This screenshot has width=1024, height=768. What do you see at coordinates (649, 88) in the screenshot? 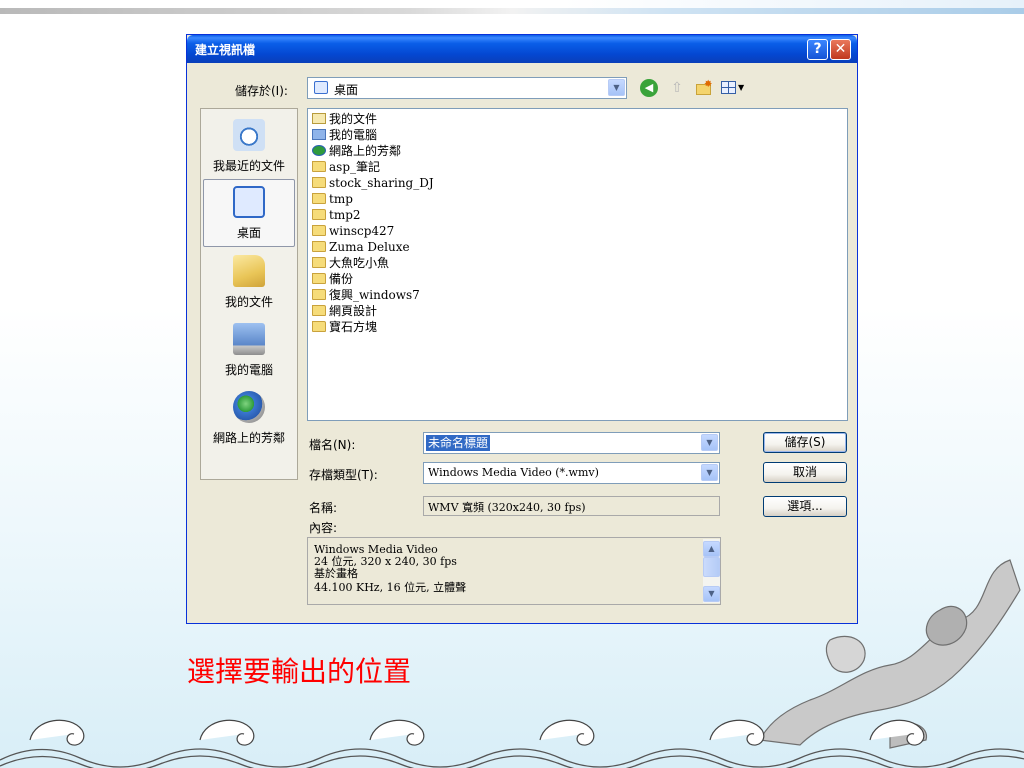
I see `back-icon: ◀` at bounding box center [649, 88].